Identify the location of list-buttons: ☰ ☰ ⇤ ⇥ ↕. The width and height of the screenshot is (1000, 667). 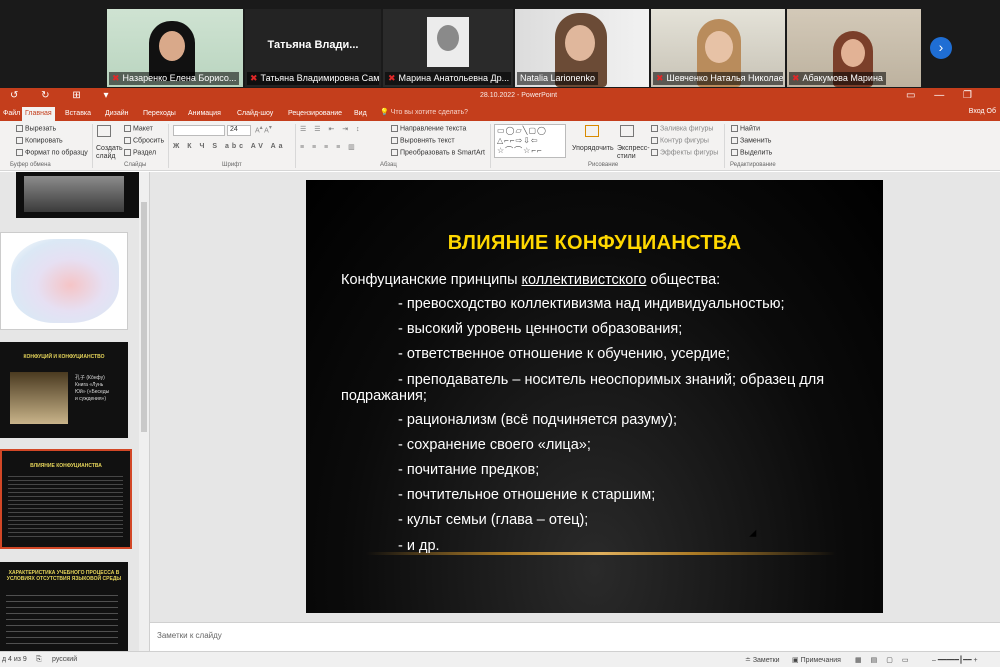
(331, 129).